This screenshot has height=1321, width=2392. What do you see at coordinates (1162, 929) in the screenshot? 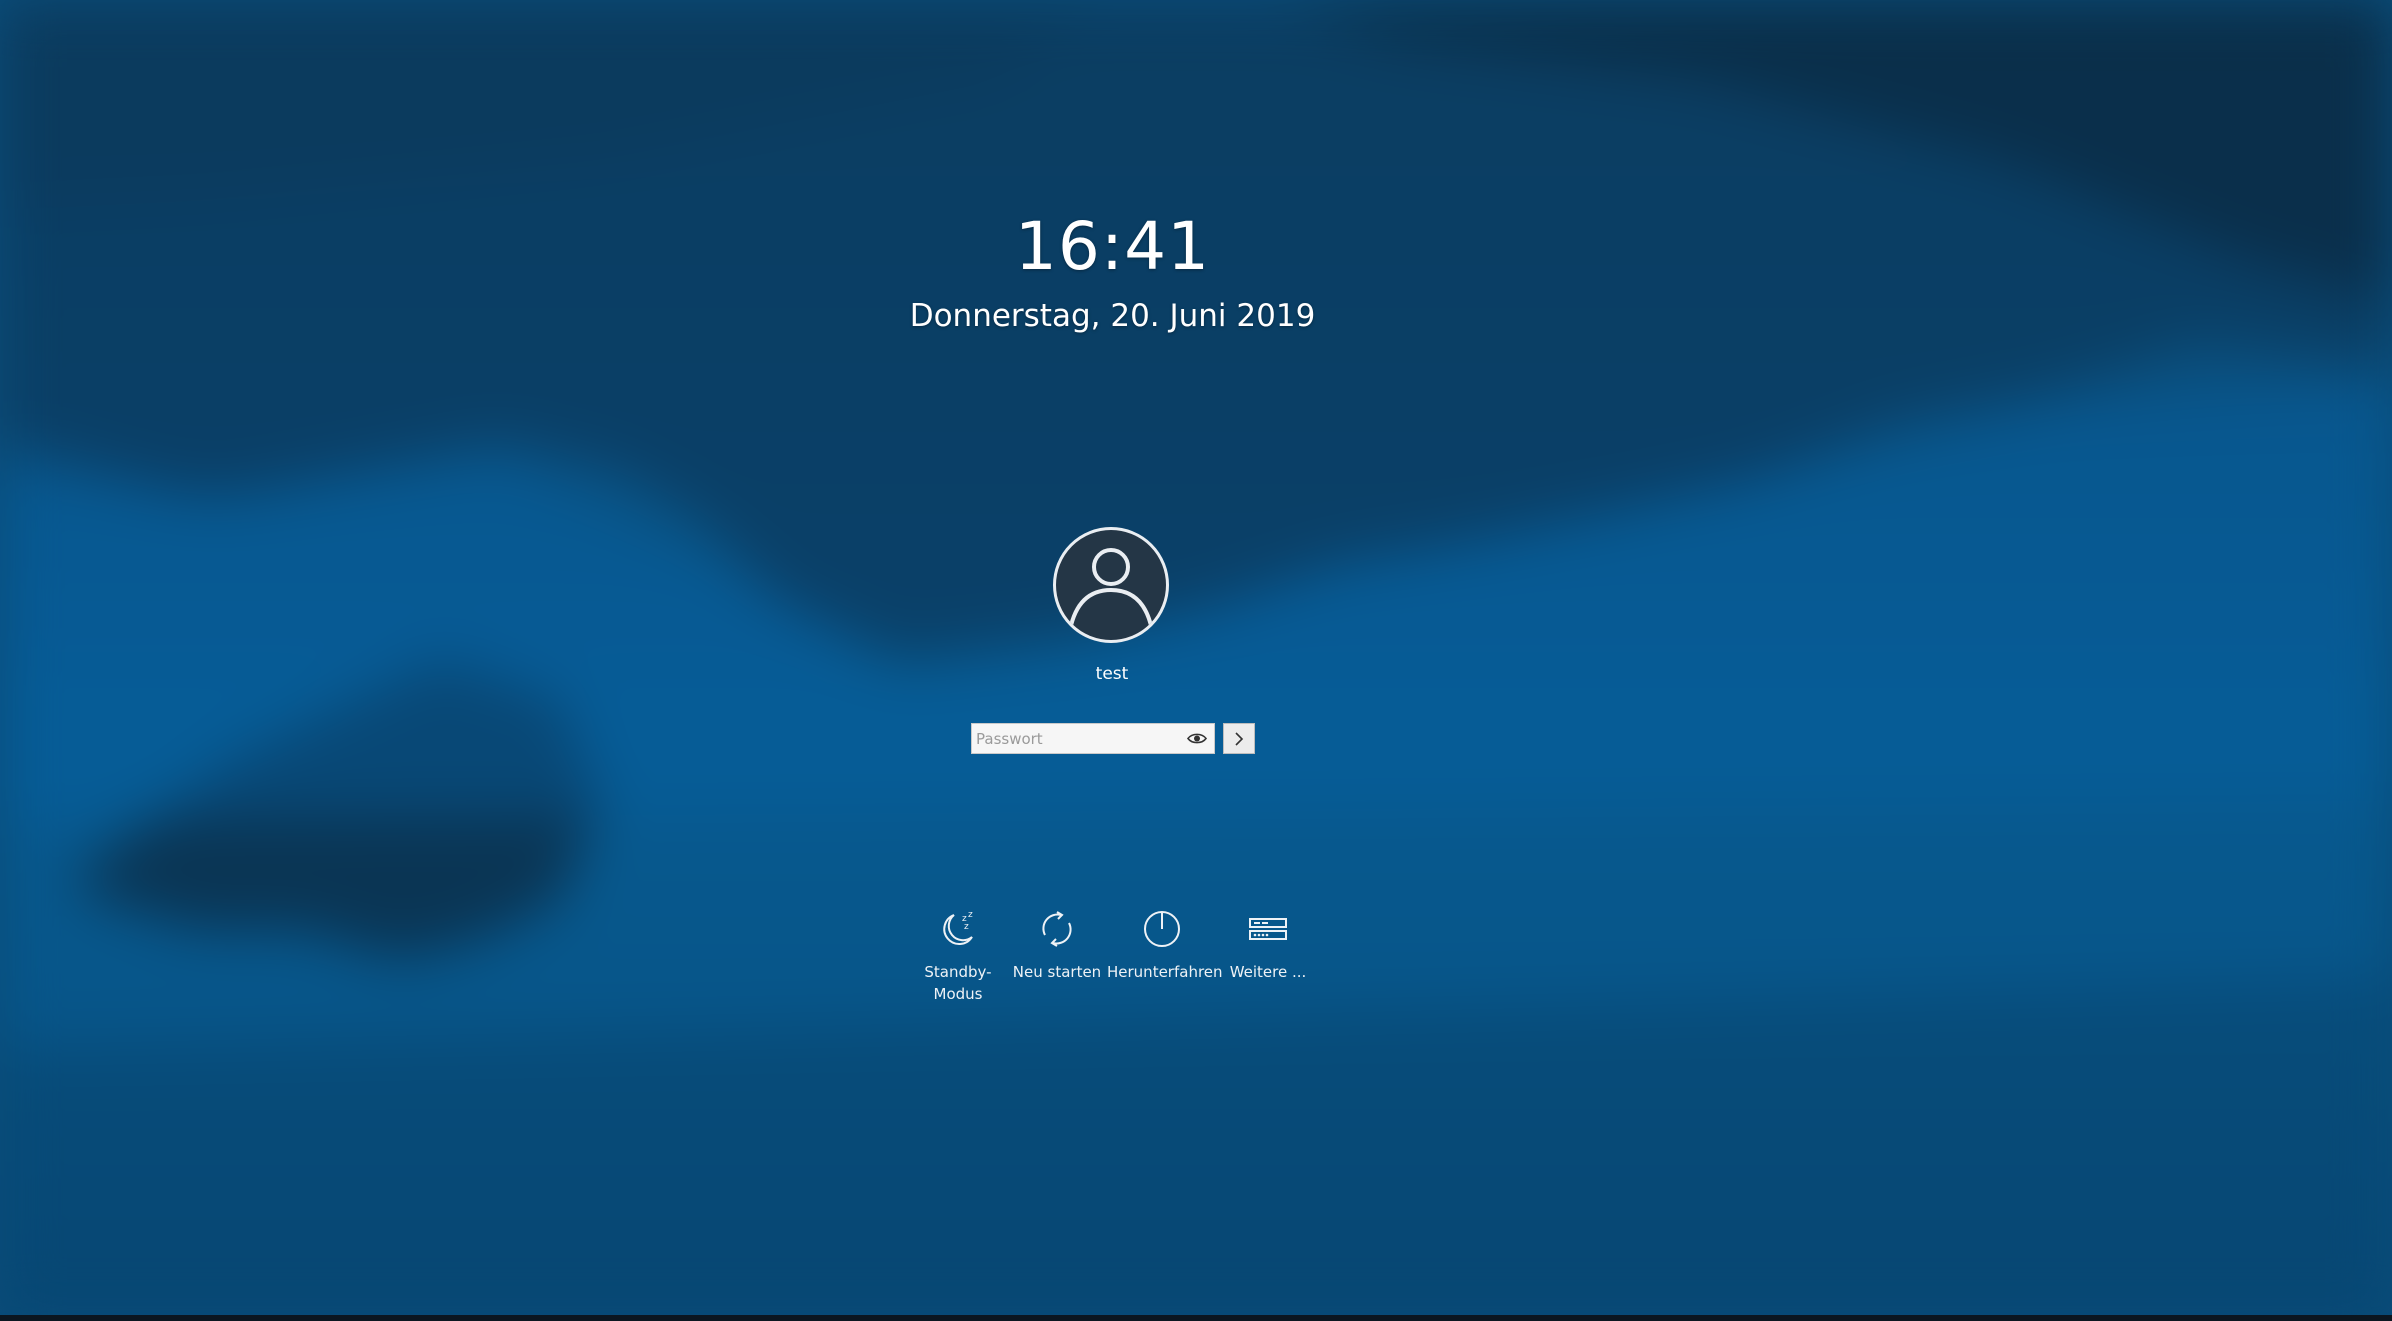
I see `power-icon` at bounding box center [1162, 929].